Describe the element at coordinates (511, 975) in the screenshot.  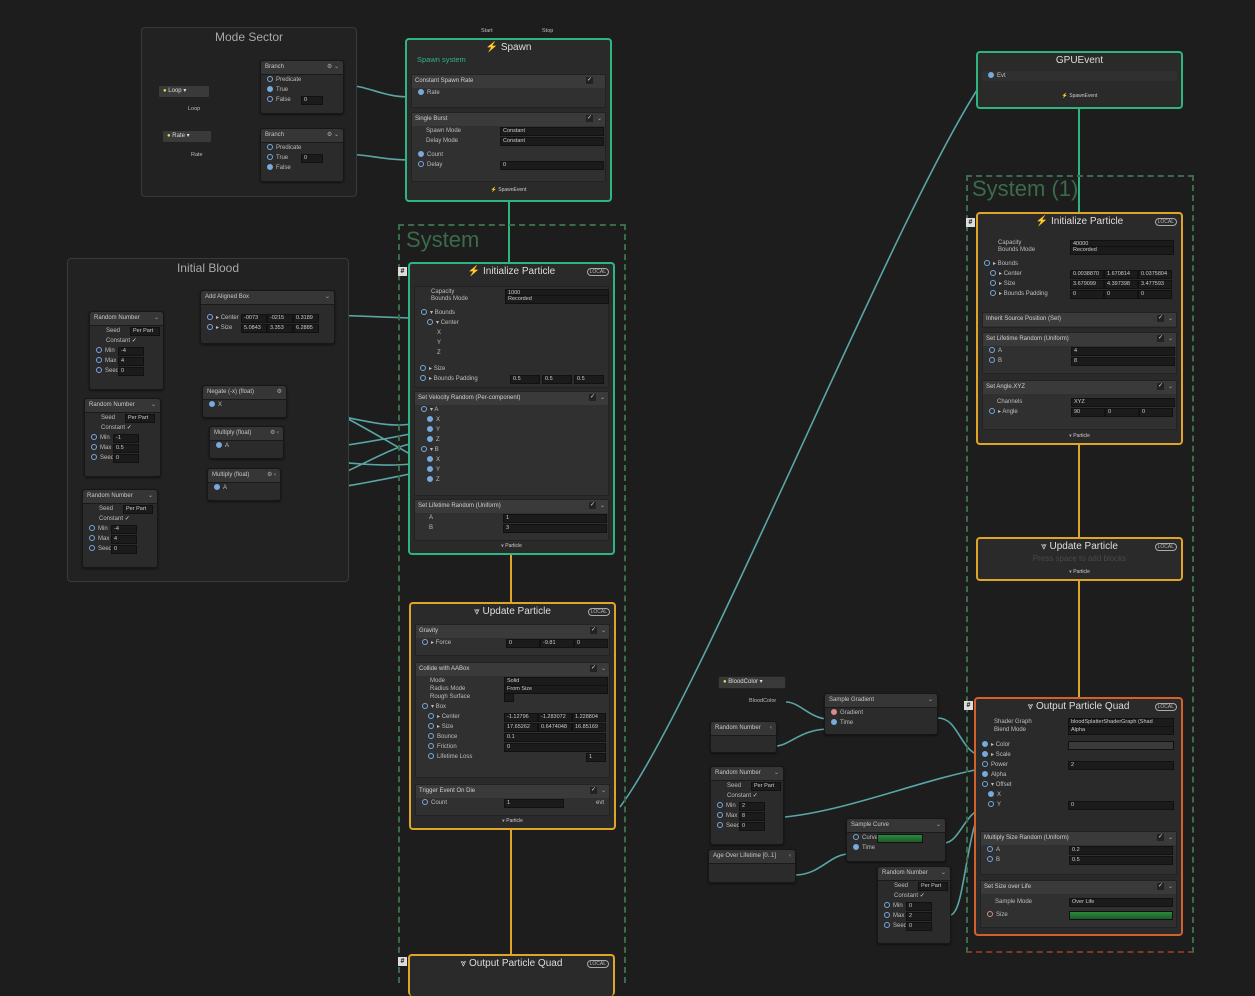
I see `output-particle-quad-context: ⩔ Output Particle Quad LOCAL` at that location.